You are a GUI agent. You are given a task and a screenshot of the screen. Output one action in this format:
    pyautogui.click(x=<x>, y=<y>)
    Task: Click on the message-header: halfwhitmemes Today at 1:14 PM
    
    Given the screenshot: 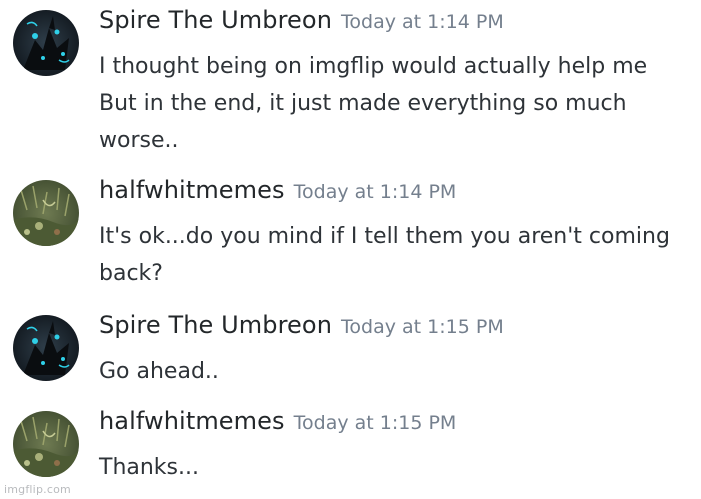 What is the action you would take?
    pyautogui.click(x=277, y=190)
    